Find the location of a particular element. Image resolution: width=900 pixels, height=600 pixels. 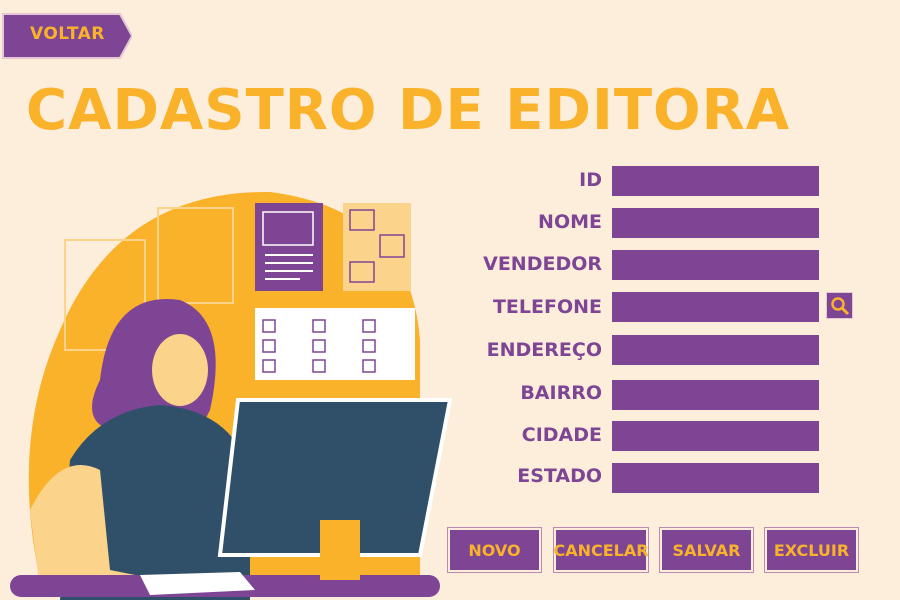

back-button: VOLTAR is located at coordinates (67, 36).